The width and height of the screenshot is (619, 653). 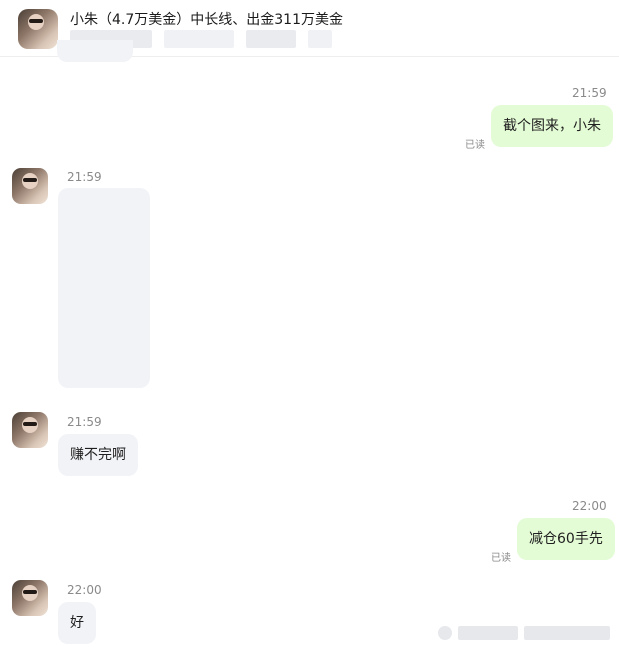 I want to click on previous-message-bubble, so click(x=95, y=51).